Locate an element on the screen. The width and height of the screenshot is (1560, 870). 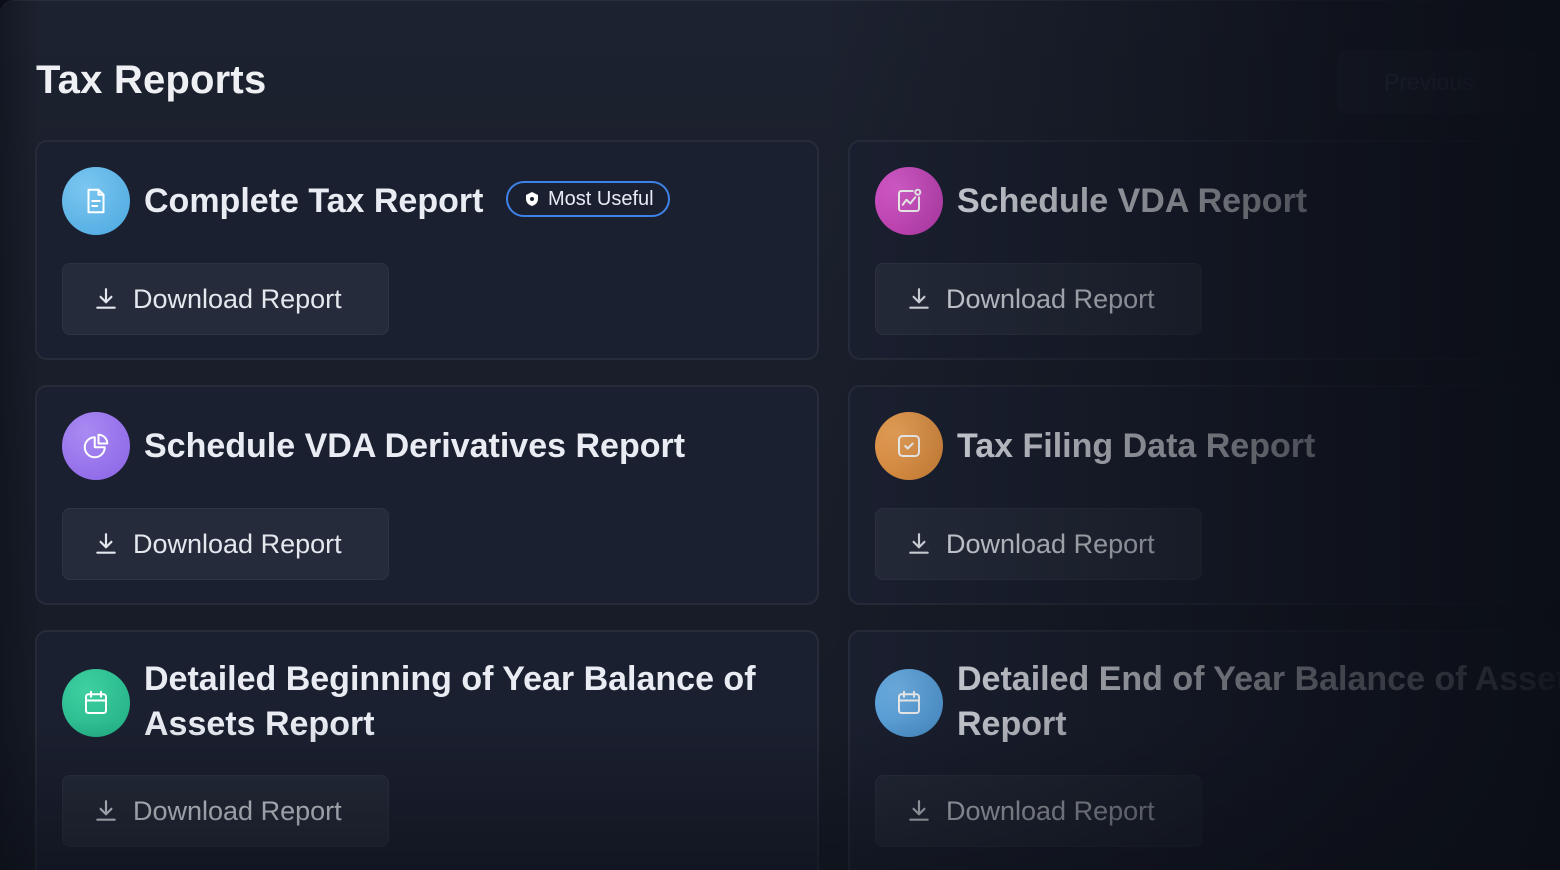
document-icon is located at coordinates (96, 201).